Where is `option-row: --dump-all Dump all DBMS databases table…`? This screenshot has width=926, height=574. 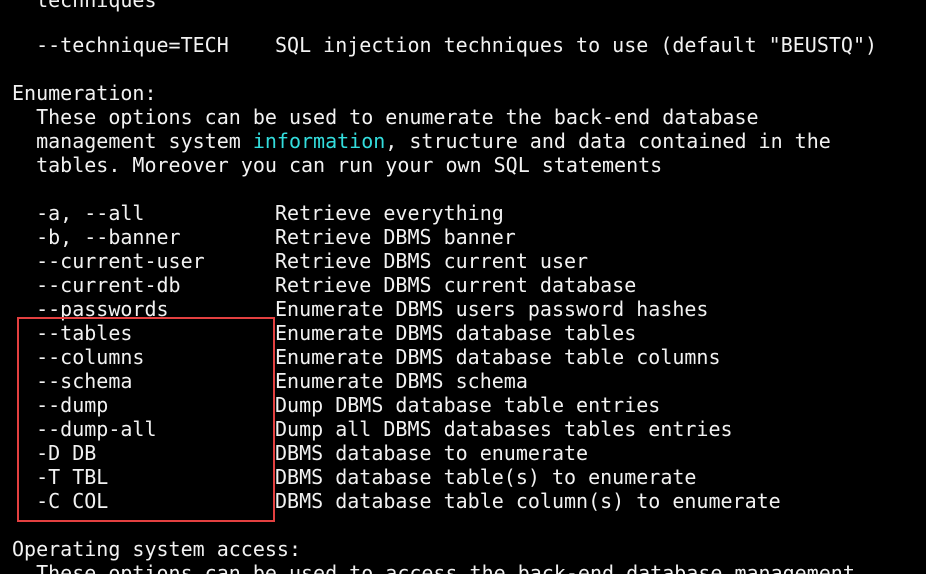
option-row: --dump-all Dump all DBMS databases table… is located at coordinates (372, 429).